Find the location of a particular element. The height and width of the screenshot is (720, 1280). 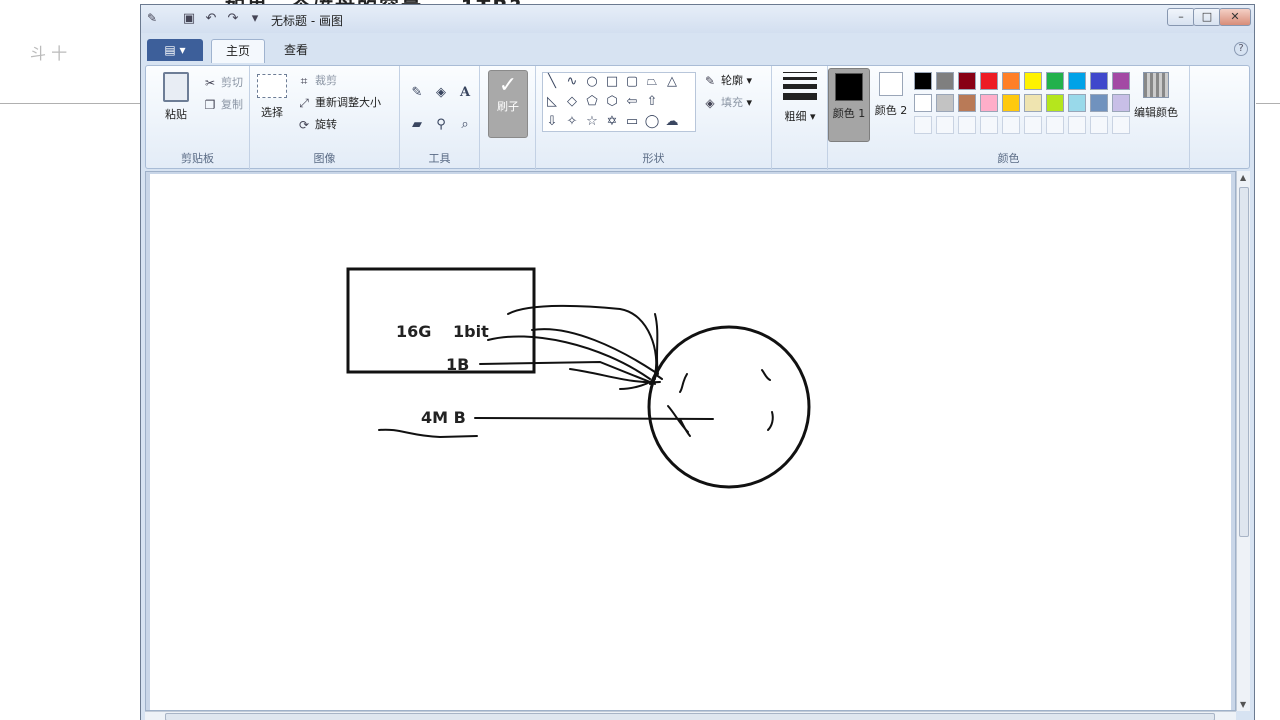

select-rectangle-icon is located at coordinates (272, 86).